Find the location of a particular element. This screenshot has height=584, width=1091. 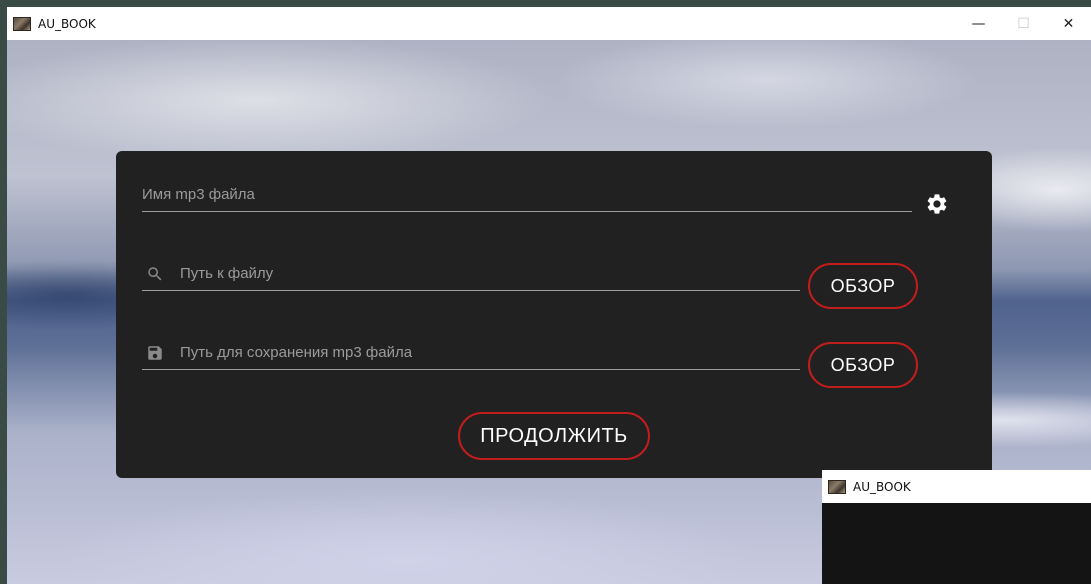

file-path-placeholder: Путь к файлу is located at coordinates (227, 273).